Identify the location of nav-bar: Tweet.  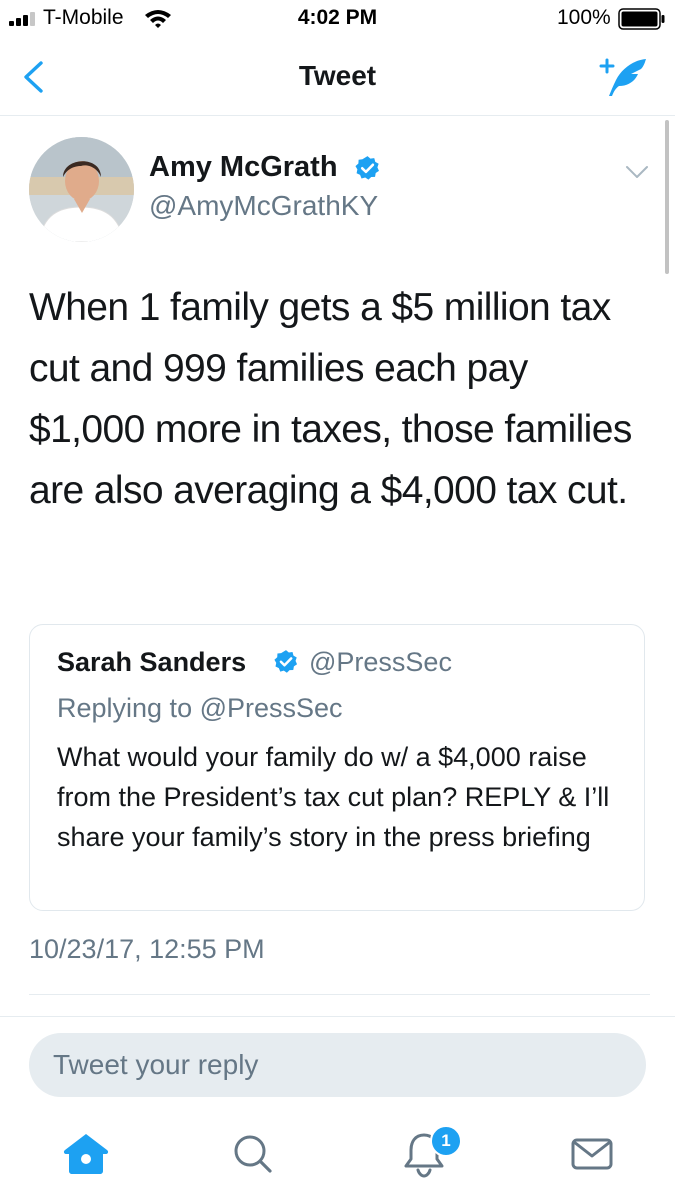
(337, 77).